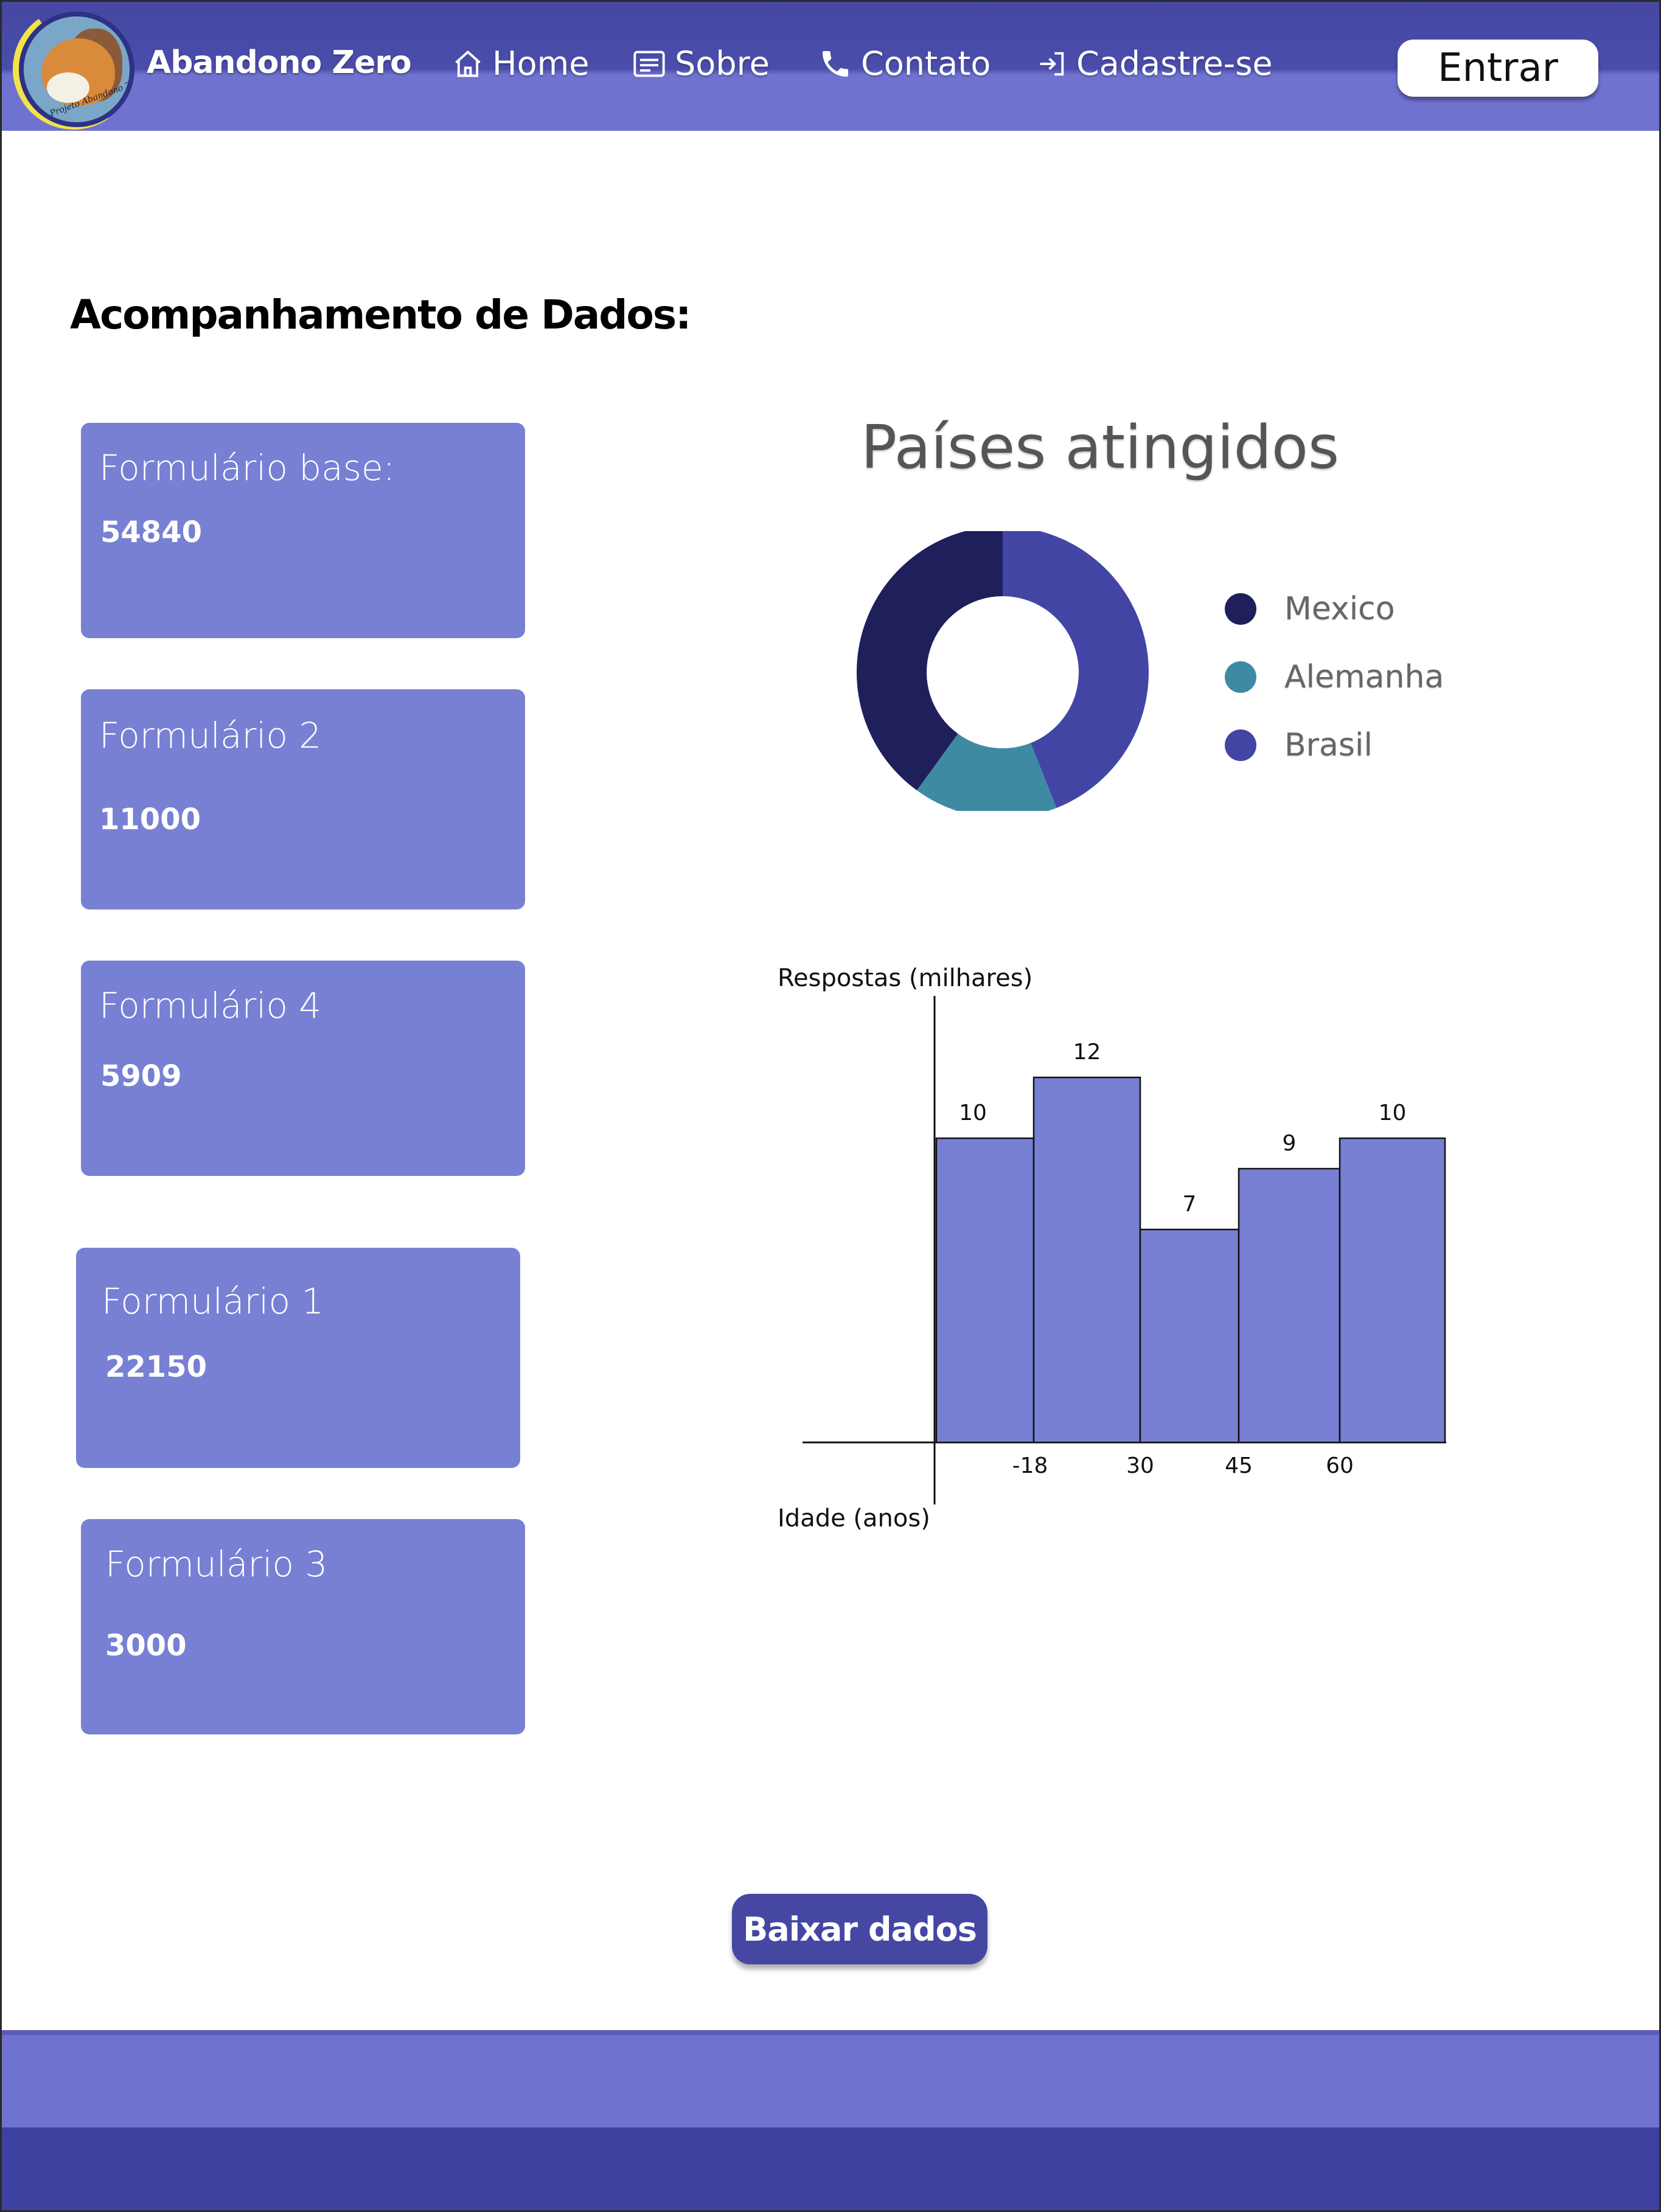 This screenshot has width=1661, height=2212. Describe the element at coordinates (1100, 448) in the screenshot. I see `donut-chart-title: Países atingidos` at that location.